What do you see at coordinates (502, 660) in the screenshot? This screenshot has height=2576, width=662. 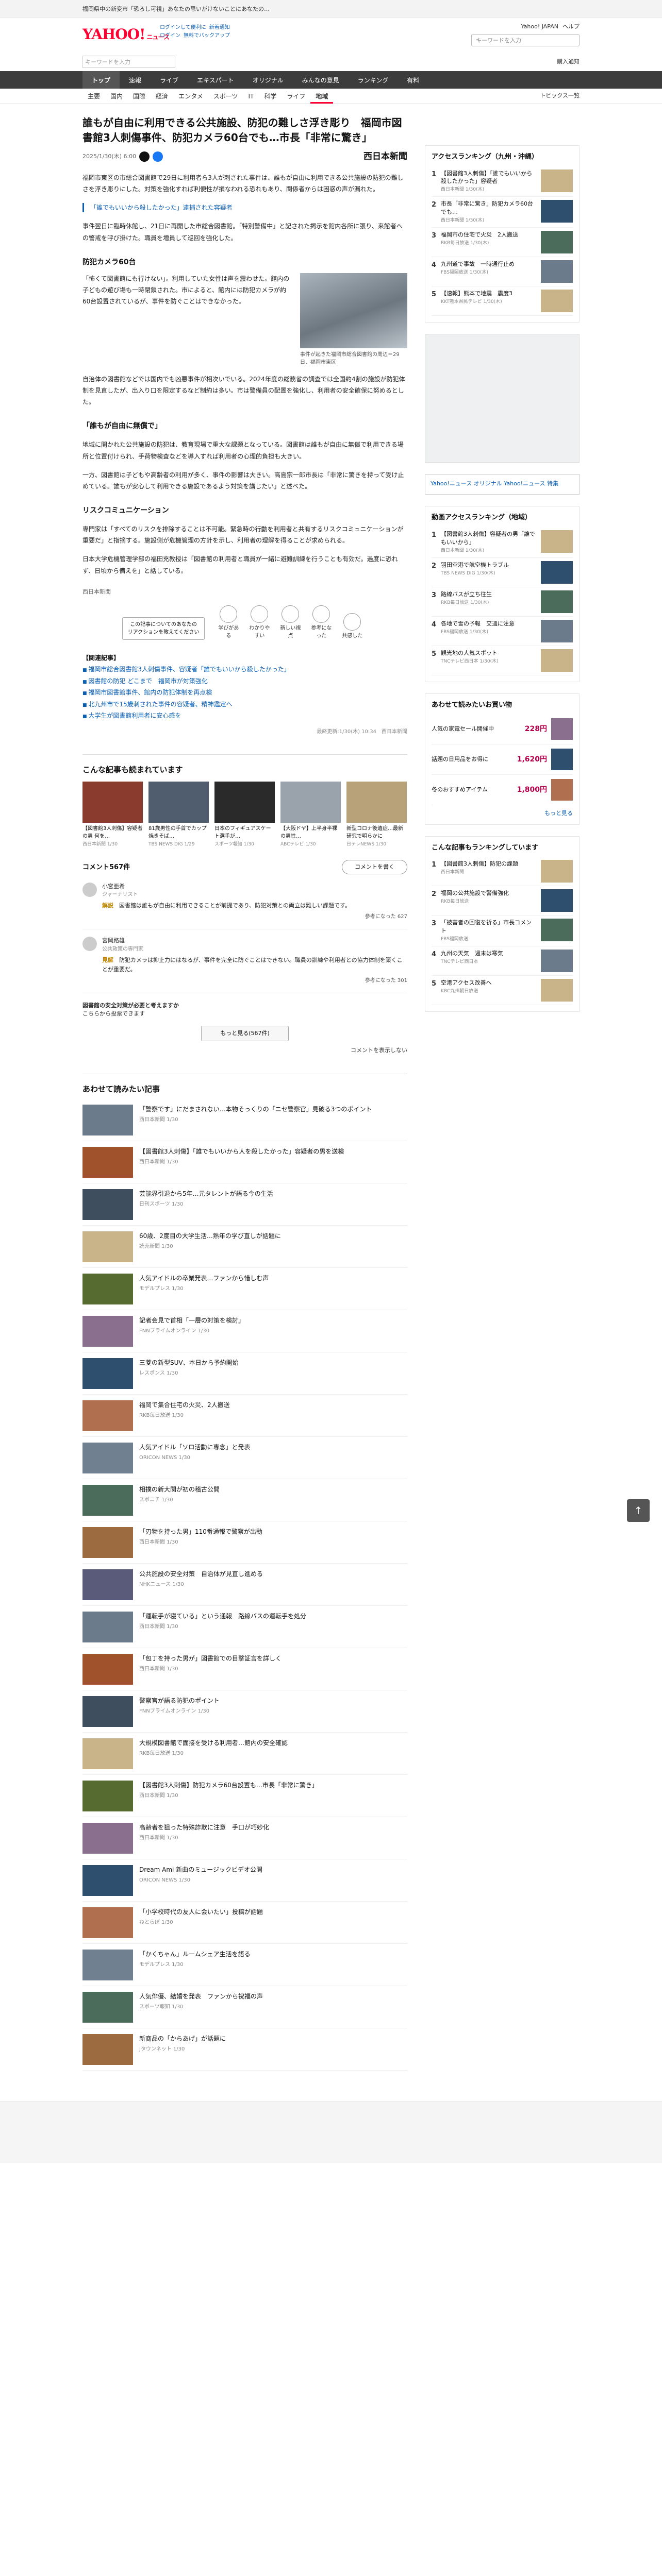 I see `ranking-item: 5 観光地の人気スポット TNCテレビ西日本 1/30(木)` at bounding box center [502, 660].